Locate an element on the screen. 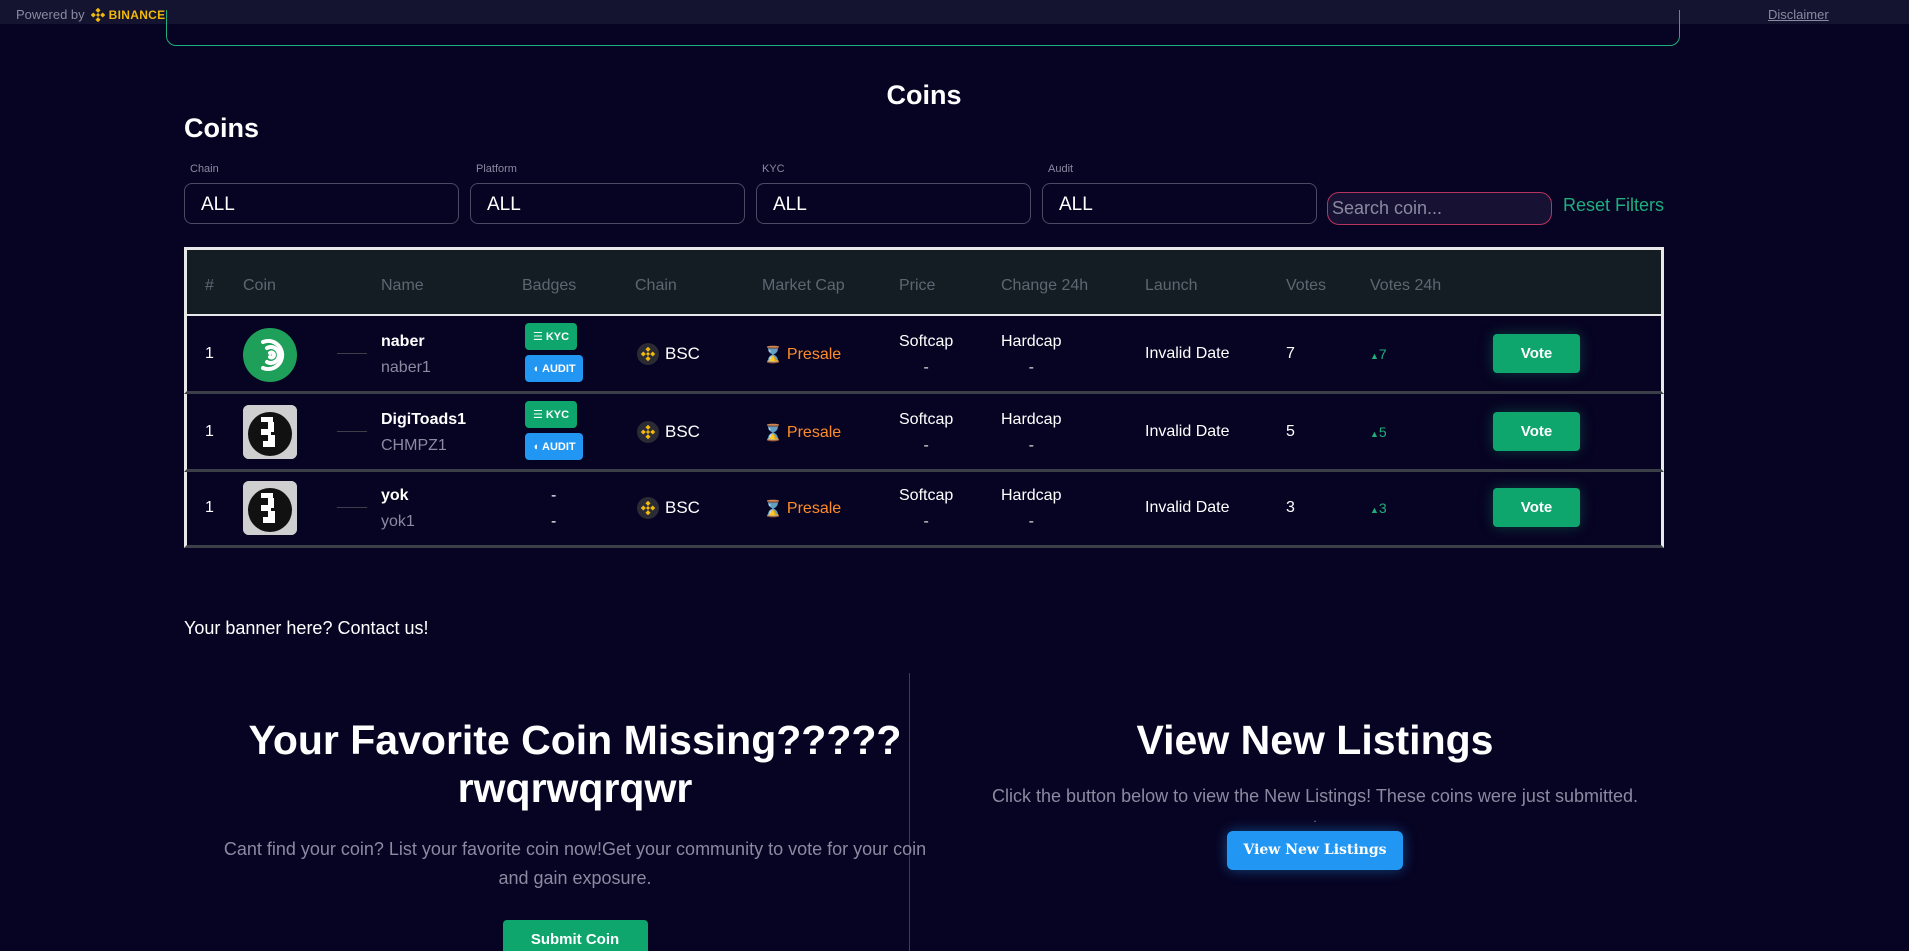  votes-24h: ▲3 is located at coordinates (1378, 508).